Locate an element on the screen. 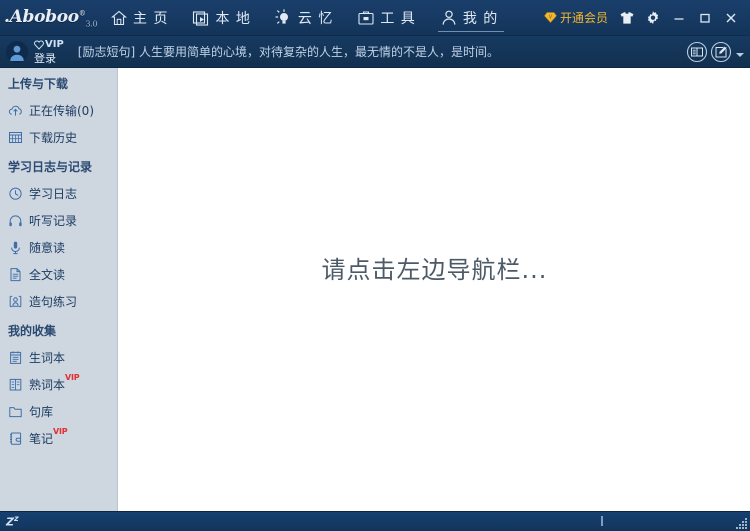  headphones-icon is located at coordinates (15, 221).